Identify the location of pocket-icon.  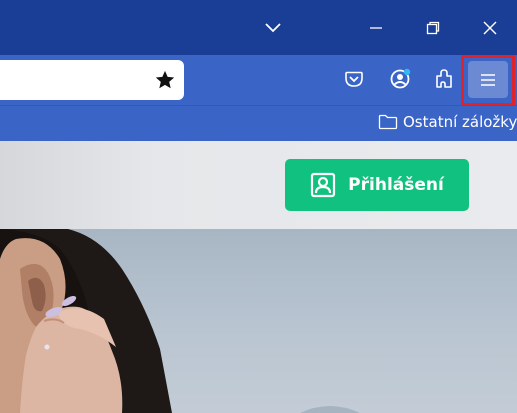
(354, 79).